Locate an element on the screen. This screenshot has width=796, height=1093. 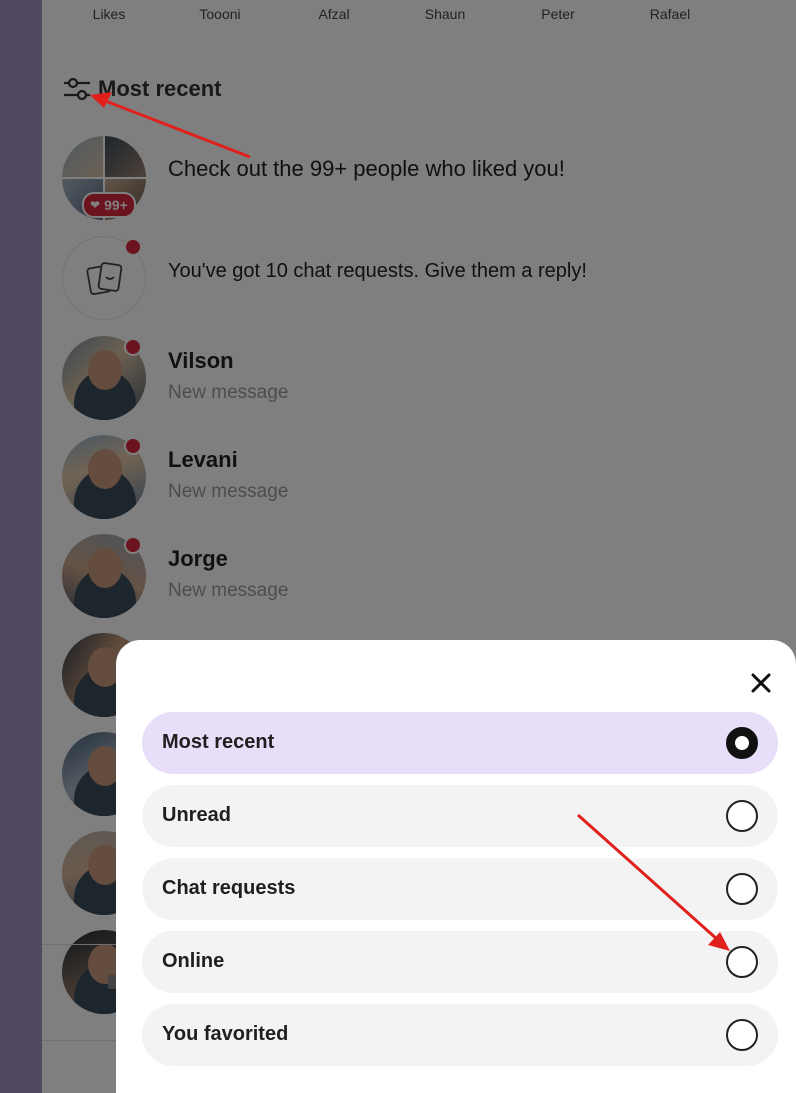
radio-selected is located at coordinates (742, 743).